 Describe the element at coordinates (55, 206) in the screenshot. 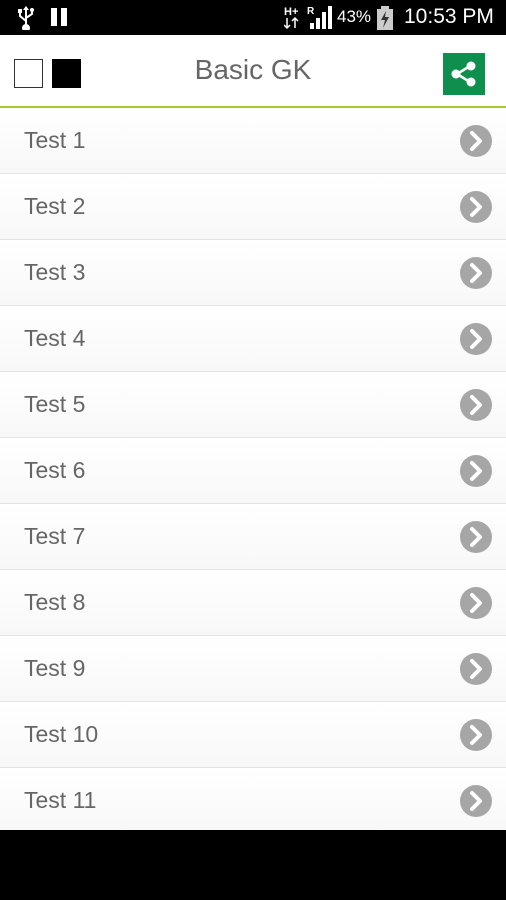

I see `list-item-label: Test 2` at that location.